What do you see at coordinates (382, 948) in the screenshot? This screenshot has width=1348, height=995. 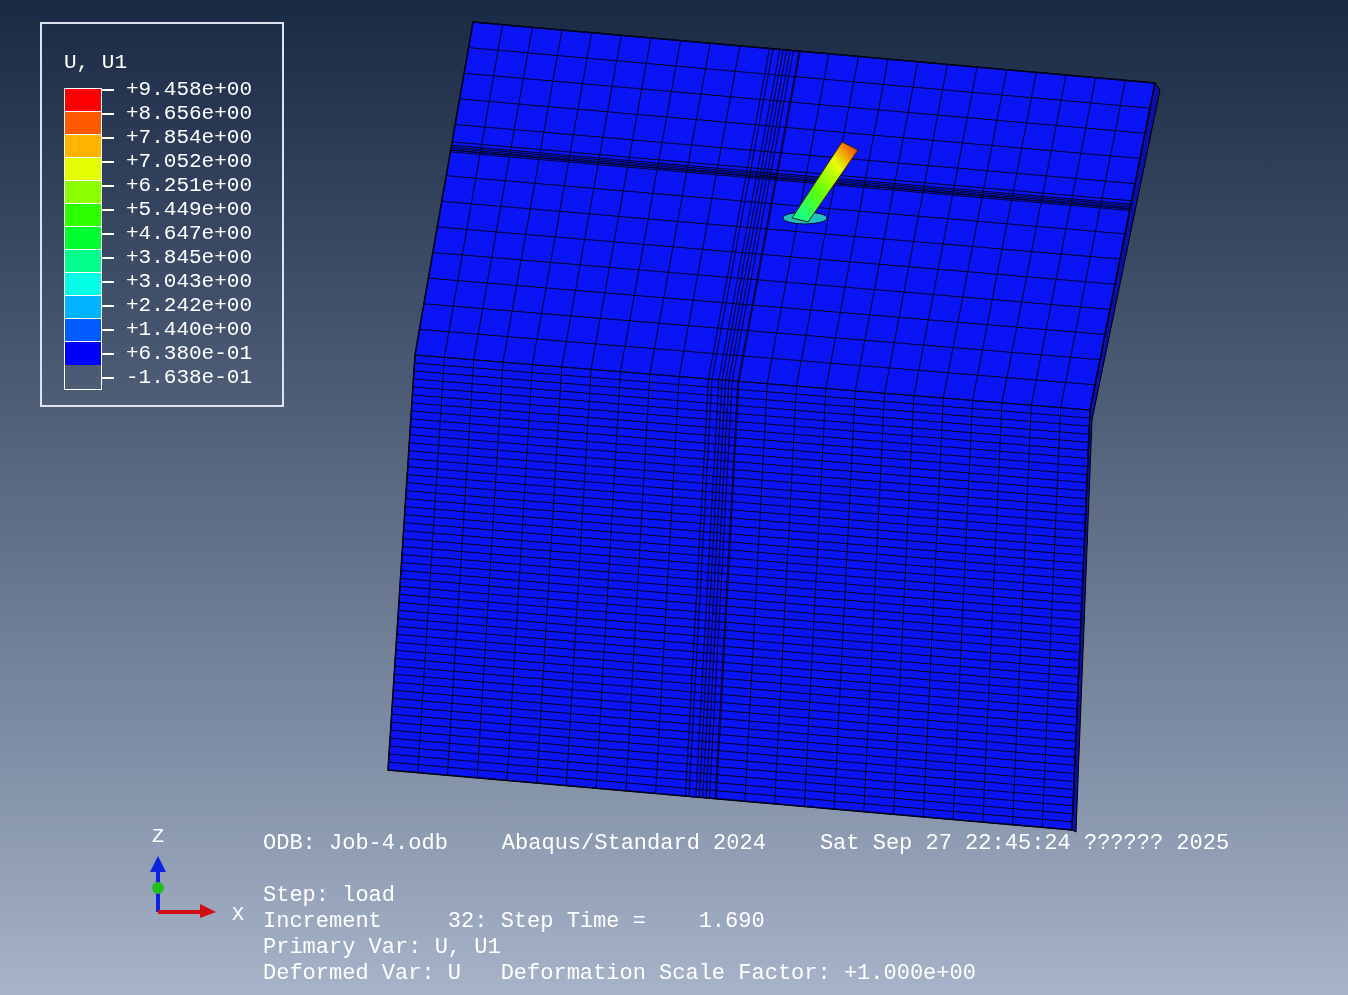 I see `step-info-text: Primary Var: U, U1` at bounding box center [382, 948].